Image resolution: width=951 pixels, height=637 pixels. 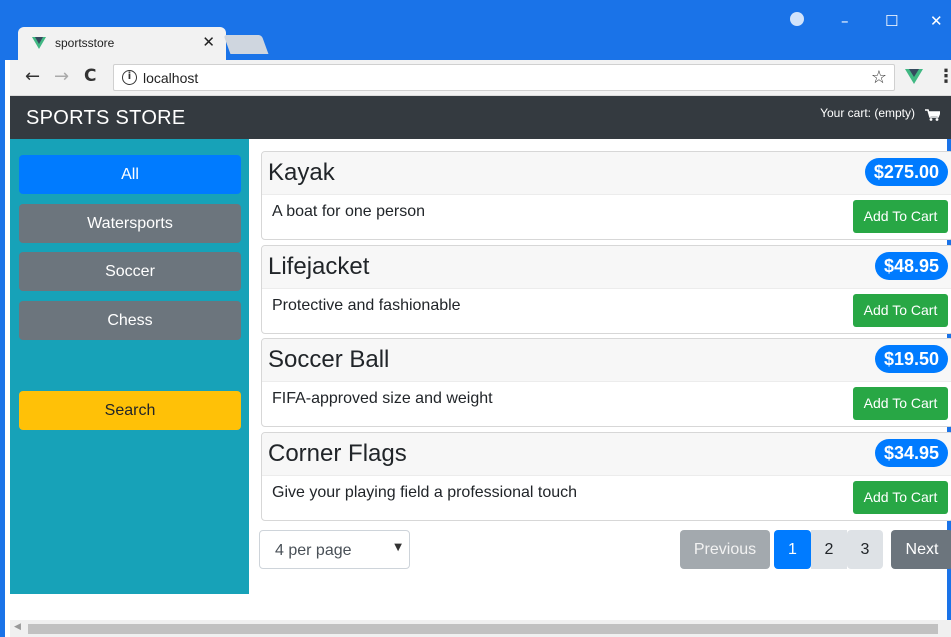 I want to click on product-description: FIFA-approved size and weight, so click(x=382, y=398).